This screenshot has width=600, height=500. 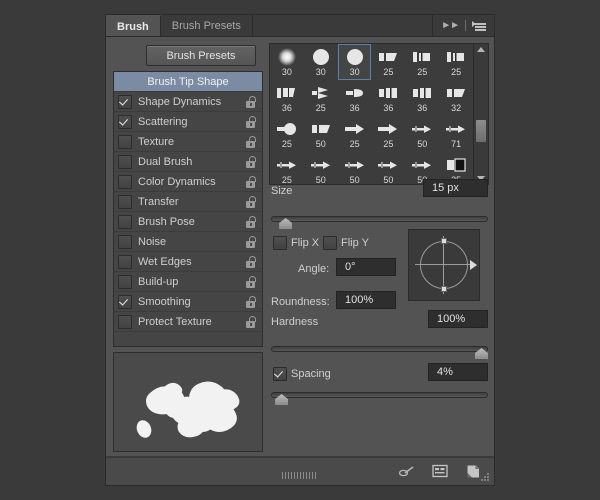 I want to click on sidebar-item-shape-dynamics: Shape Dynamics, so click(x=188, y=102).